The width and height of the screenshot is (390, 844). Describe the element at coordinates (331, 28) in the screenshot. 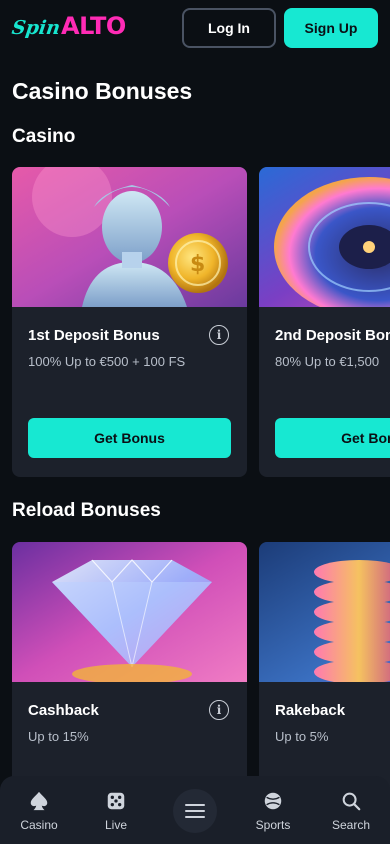

I see `signup-button: Sign Up` at that location.